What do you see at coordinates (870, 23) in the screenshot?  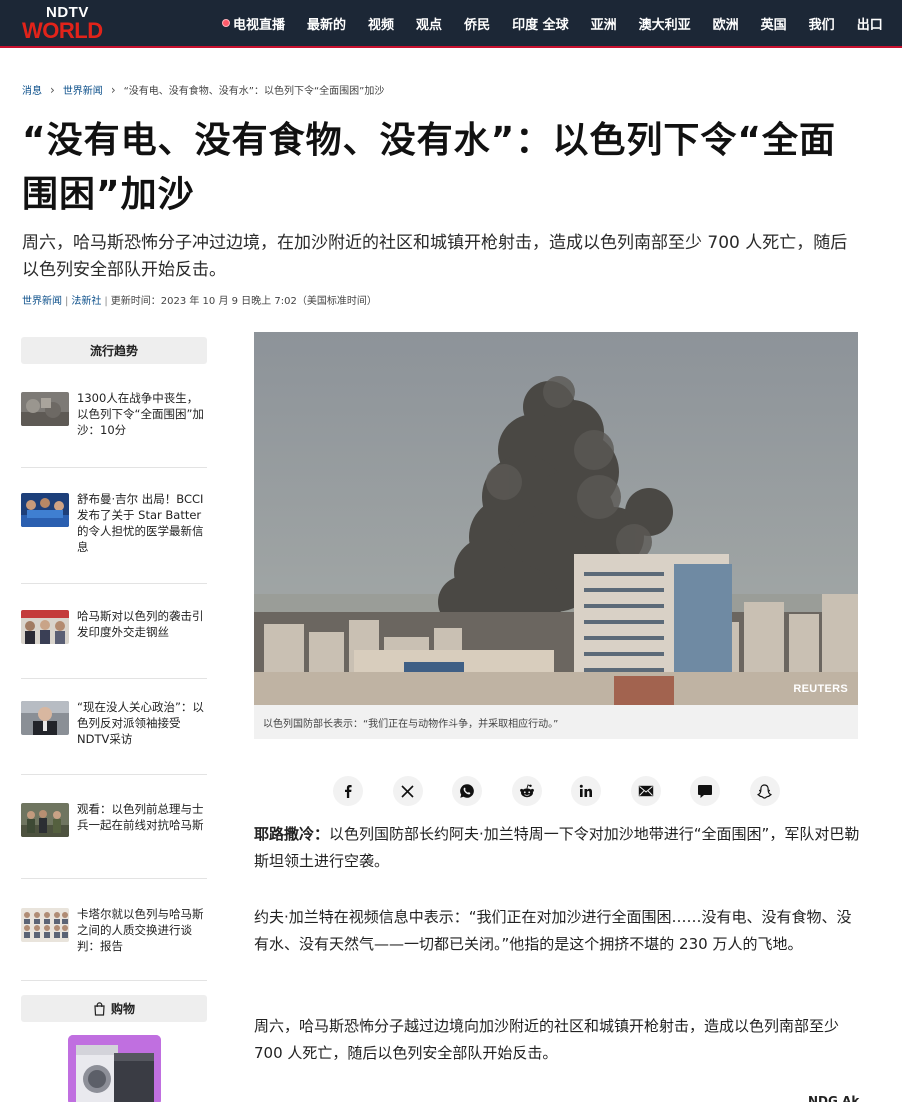 I see `nav-item-export: 出口` at bounding box center [870, 23].